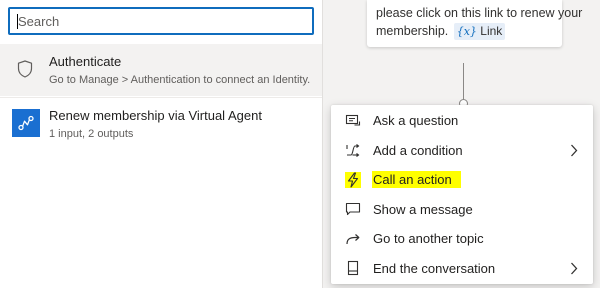 The width and height of the screenshot is (600, 288). I want to click on question-node-icon, so click(353, 121).